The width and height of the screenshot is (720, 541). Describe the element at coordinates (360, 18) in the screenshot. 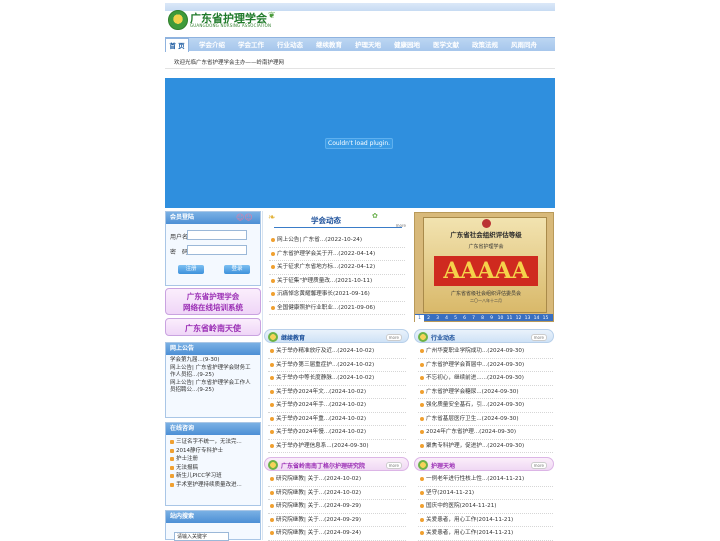

I see `header: 广东省护理学会 GUANGDONG NURSING ASSOCIATION ❦` at that location.